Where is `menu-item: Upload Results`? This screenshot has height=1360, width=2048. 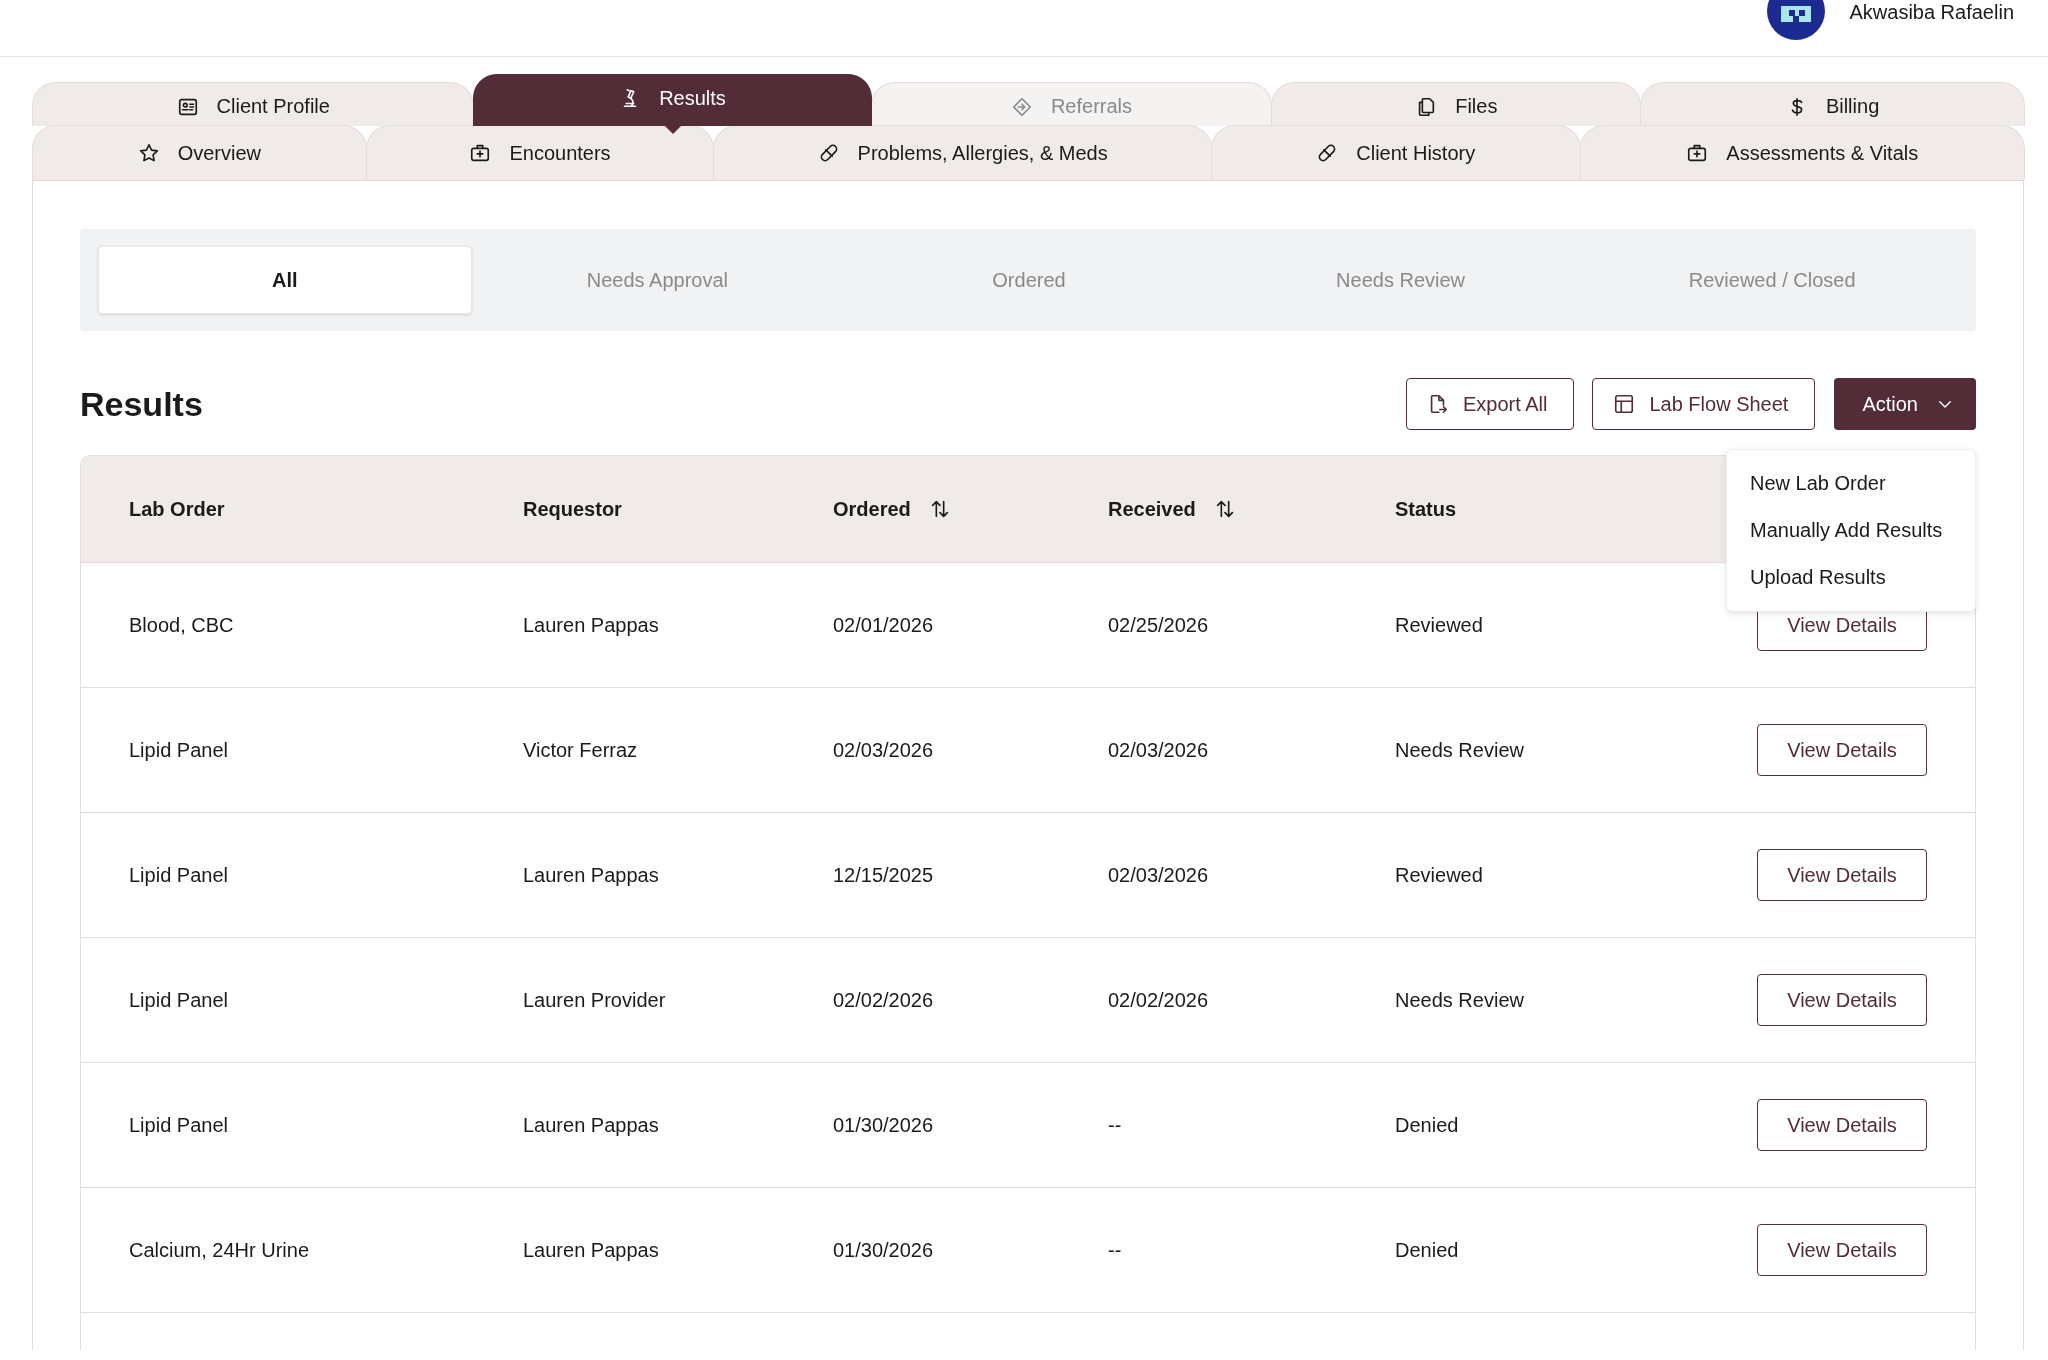 menu-item: Upload Results is located at coordinates (1851, 577).